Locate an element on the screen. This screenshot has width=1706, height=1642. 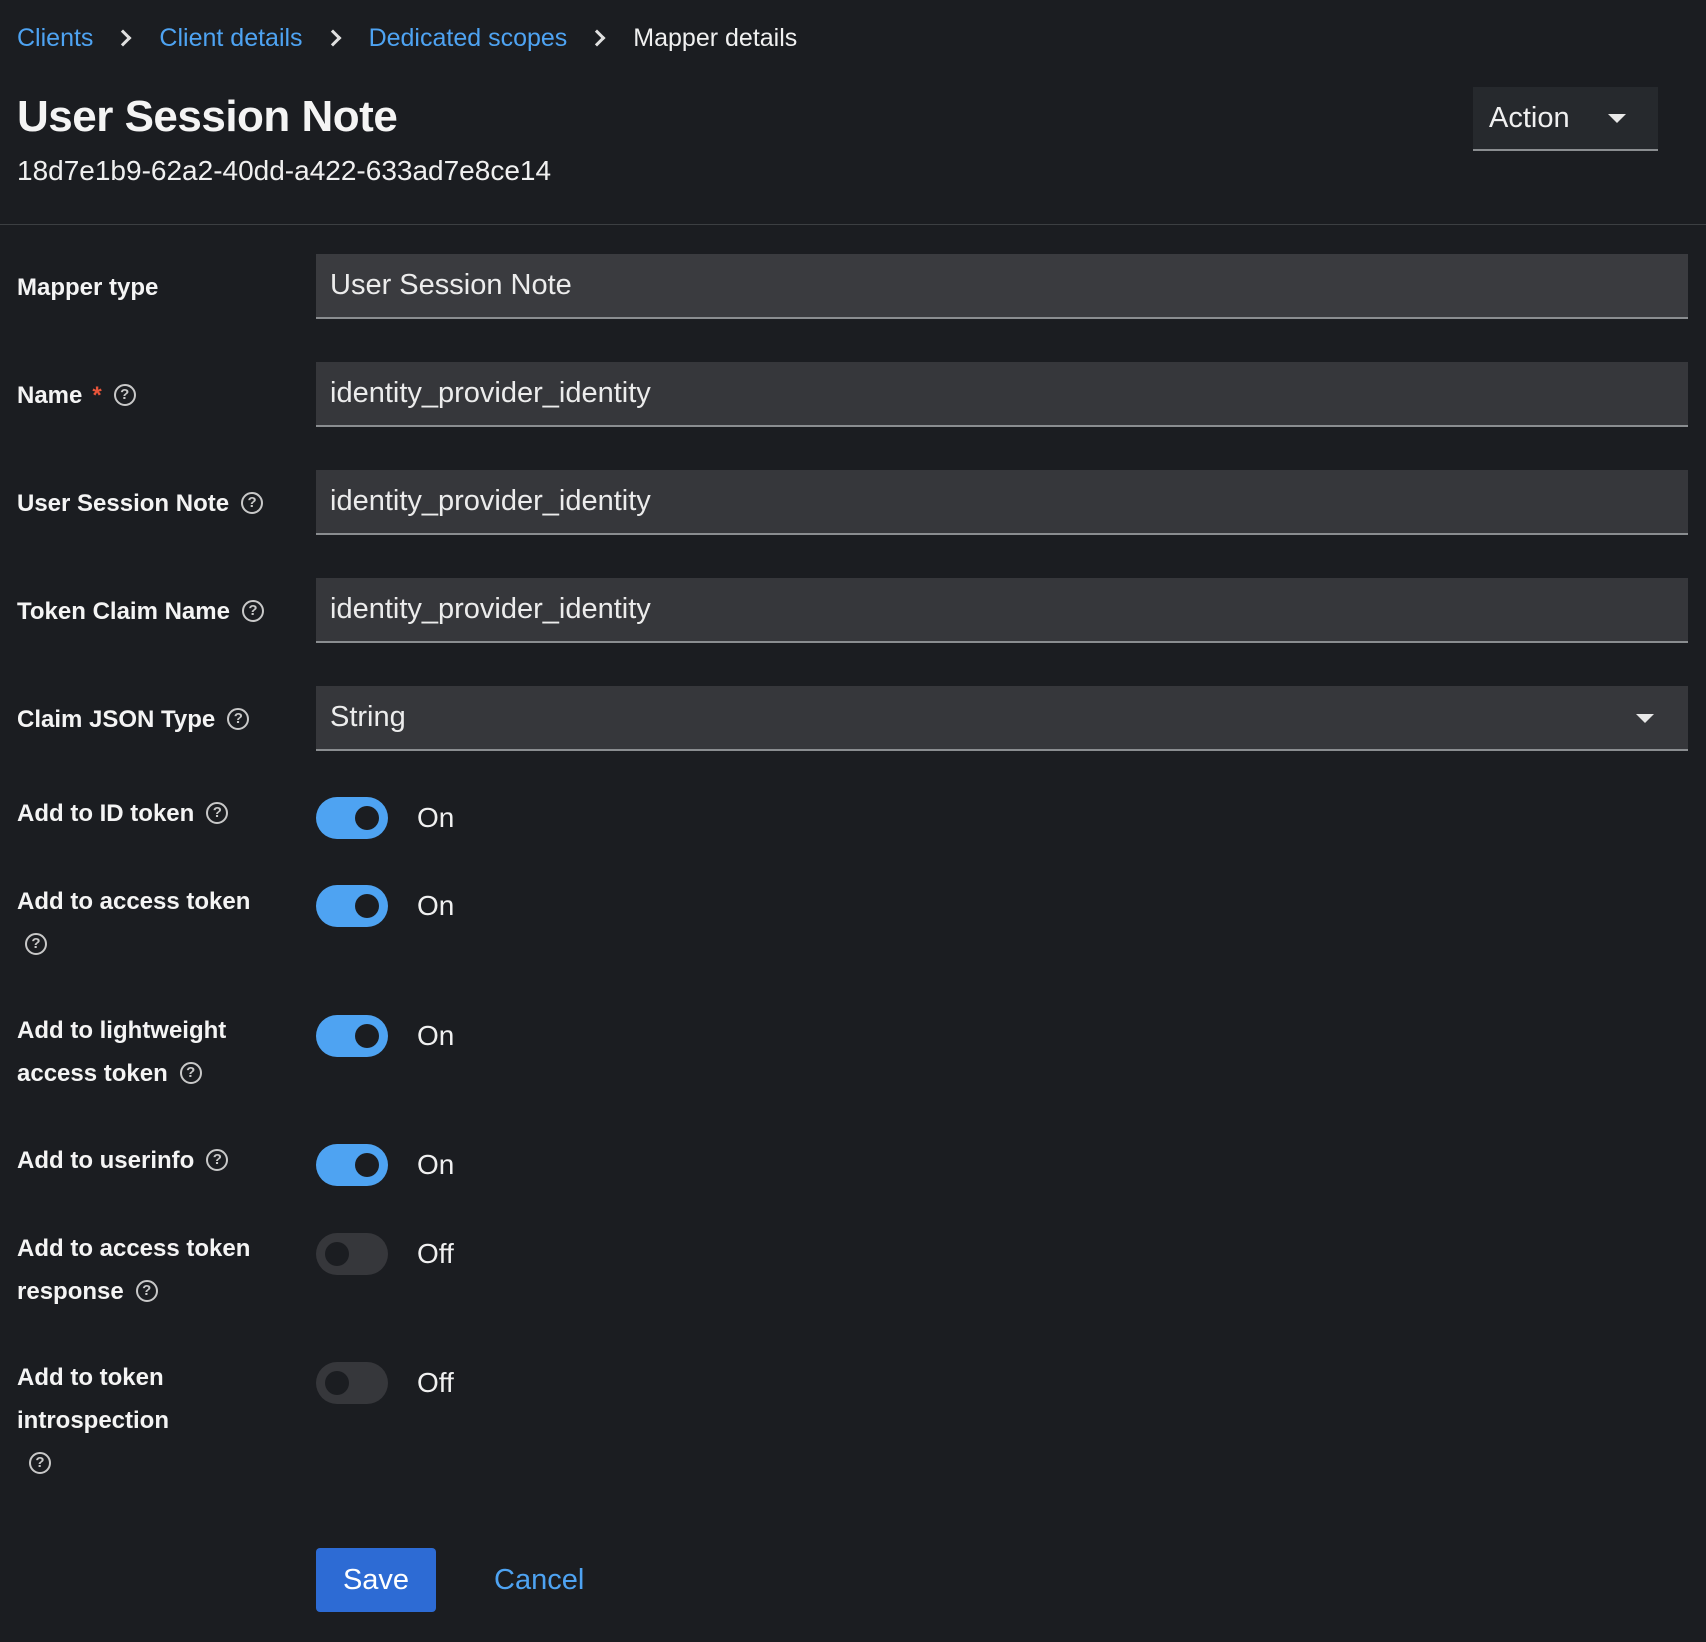
user-session-note-label-text: User Session Note is located at coordinates (123, 503).